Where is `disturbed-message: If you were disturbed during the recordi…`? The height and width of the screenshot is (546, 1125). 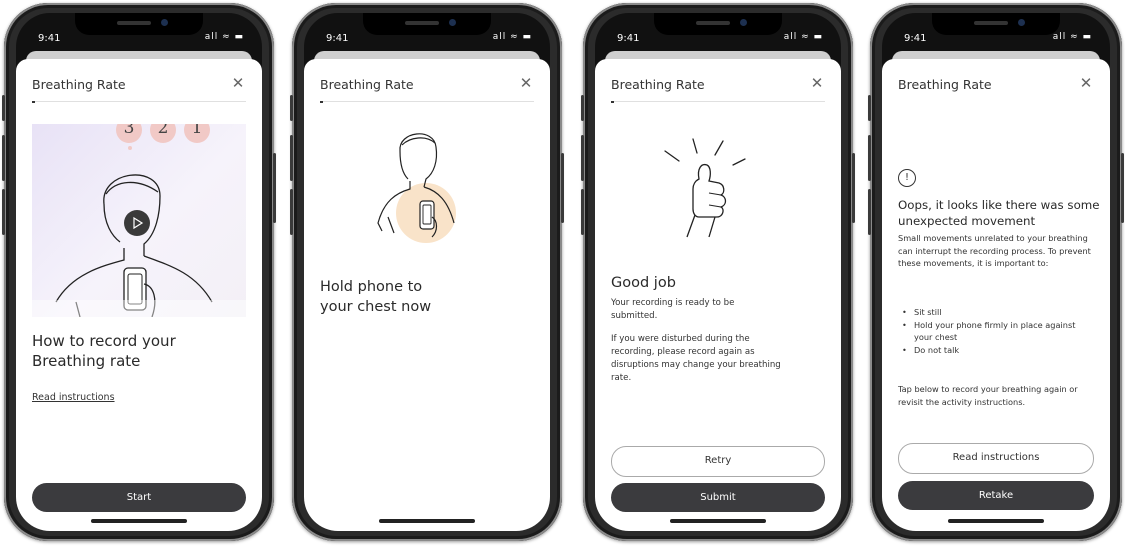
disturbed-message: If you were disturbed during the recordi… is located at coordinates (696, 358).